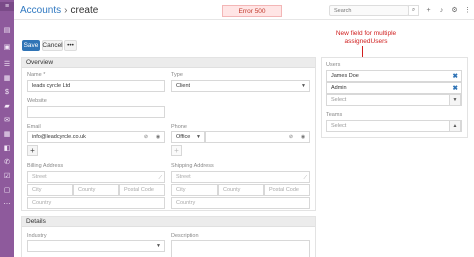  What do you see at coordinates (96, 86) in the screenshot?
I see `name-input: leads cyrcle Ltd` at bounding box center [96, 86].